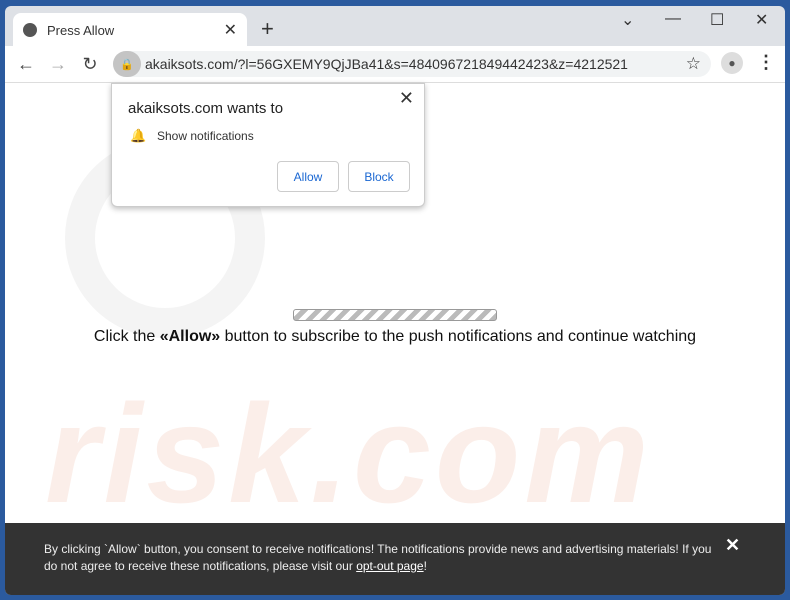 This screenshot has height=600, width=790. What do you see at coordinates (732, 63) in the screenshot?
I see `profile-icon: ●` at bounding box center [732, 63].